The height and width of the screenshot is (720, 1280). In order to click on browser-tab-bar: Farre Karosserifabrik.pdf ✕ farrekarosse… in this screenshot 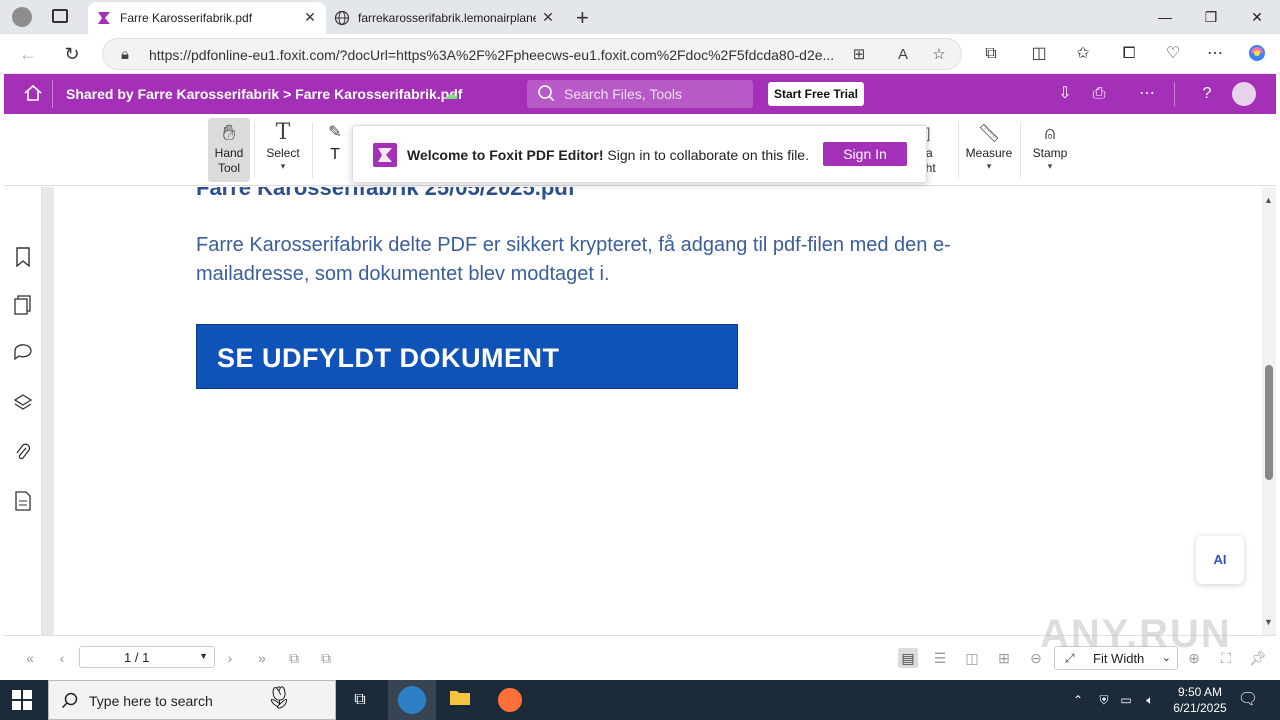, I will do `click(640, 17)`.